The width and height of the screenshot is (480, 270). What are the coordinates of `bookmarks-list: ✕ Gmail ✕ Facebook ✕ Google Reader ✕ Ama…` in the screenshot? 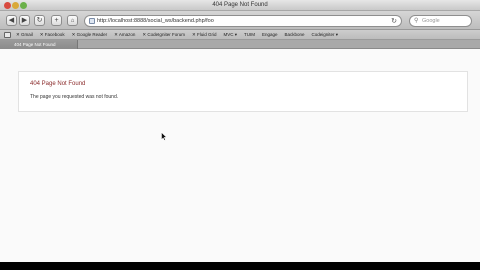 It's located at (180, 34).